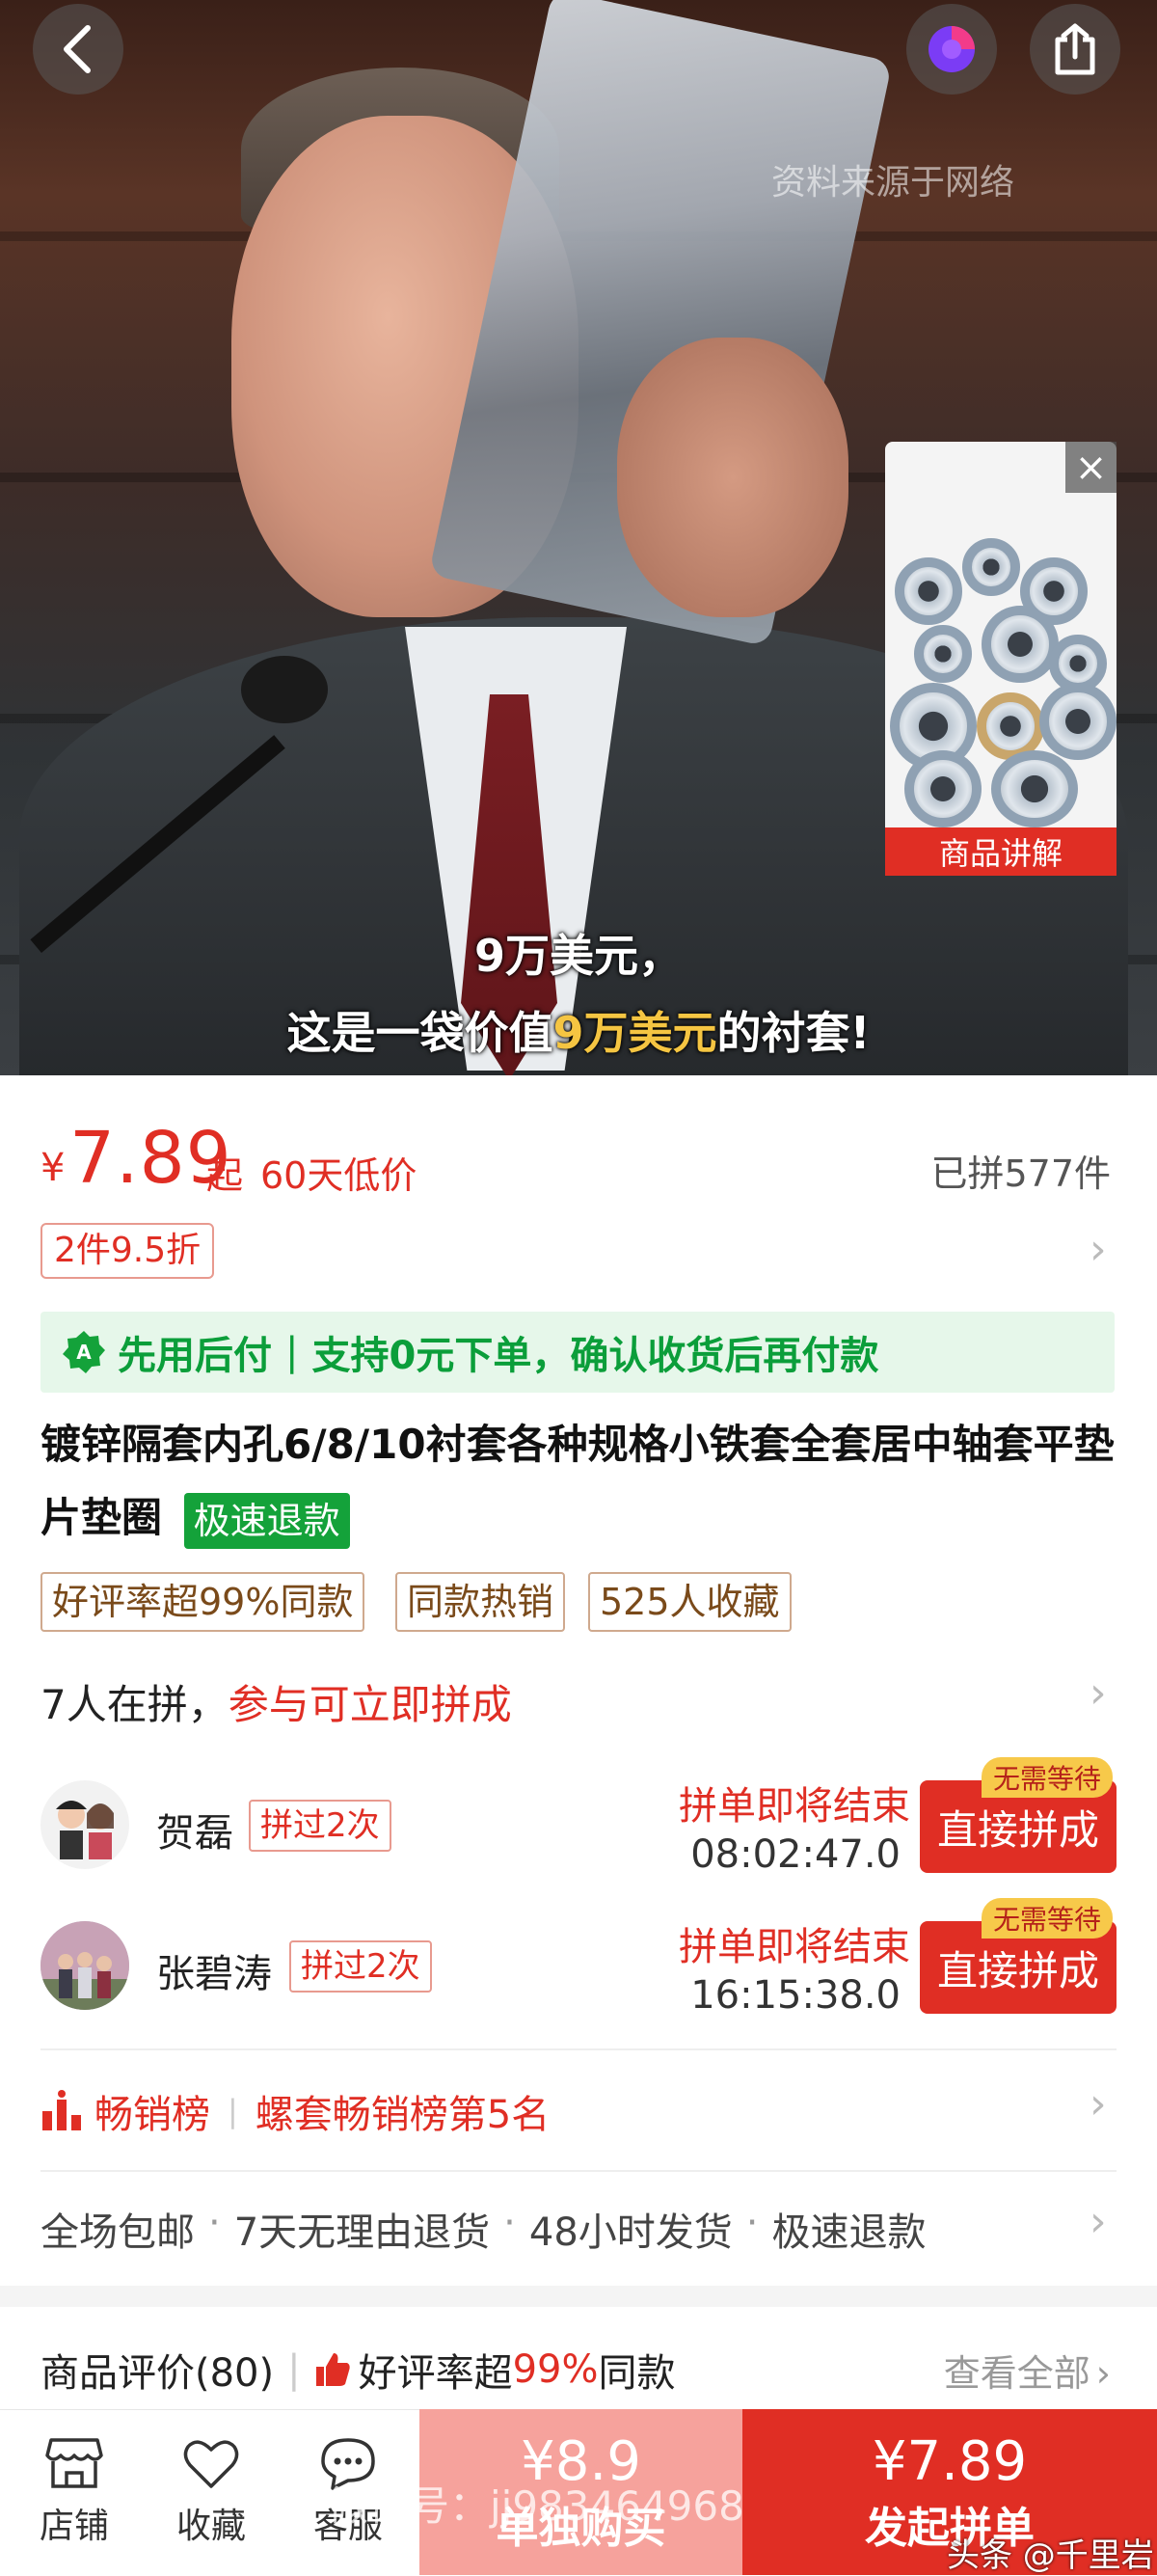  I want to click on share-button, so click(1075, 49).